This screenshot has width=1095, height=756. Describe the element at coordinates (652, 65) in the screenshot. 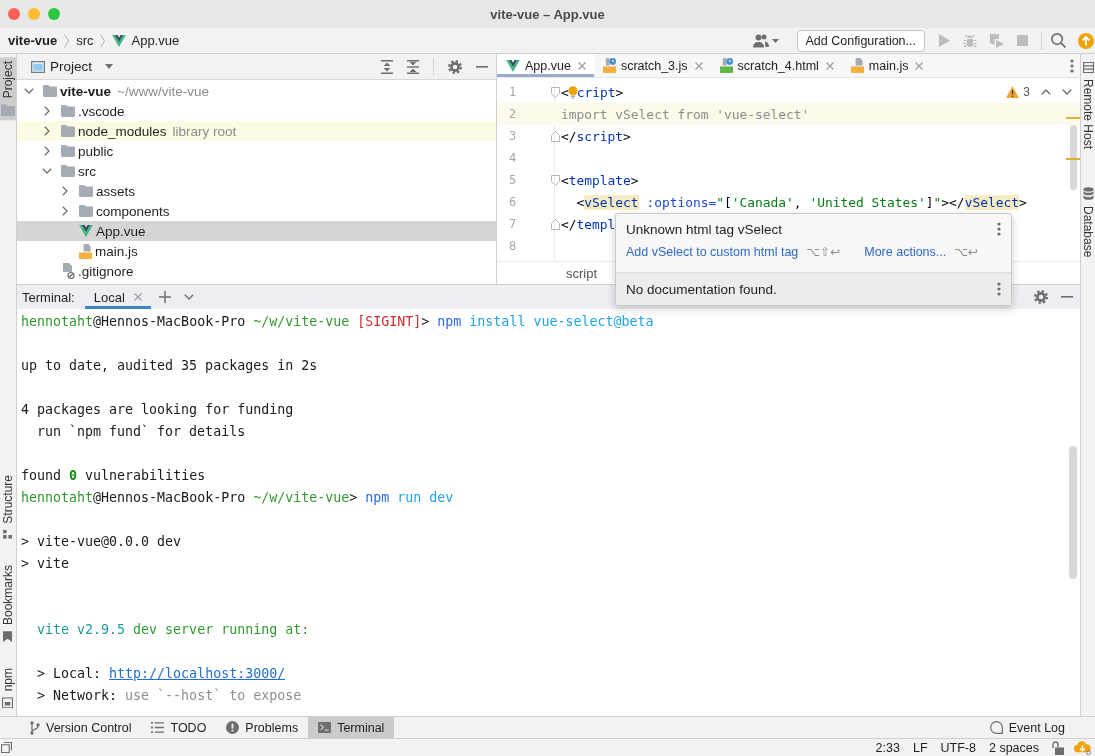

I see `editor-tab: scratch_3.js` at that location.